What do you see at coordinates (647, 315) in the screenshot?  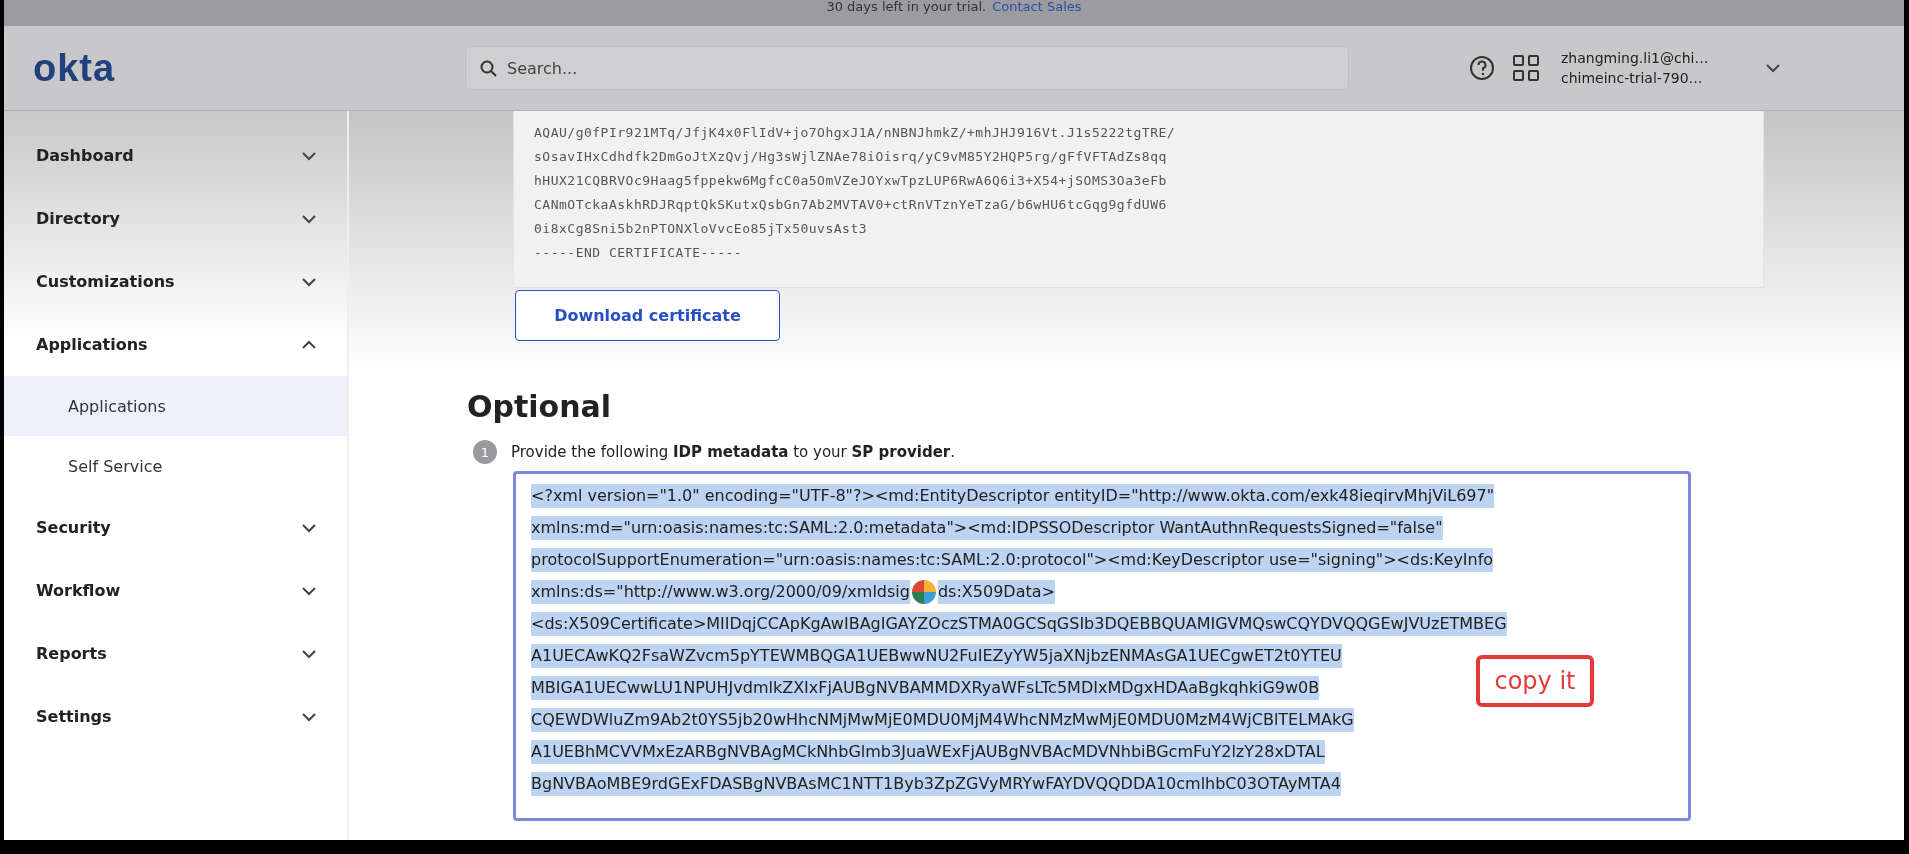 I see `download-certificate-button: Download certificate` at bounding box center [647, 315].